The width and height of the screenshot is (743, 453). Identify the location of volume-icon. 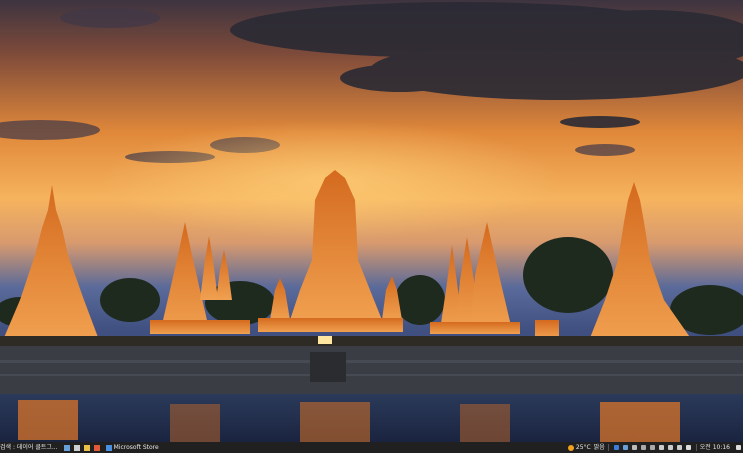
(670, 447).